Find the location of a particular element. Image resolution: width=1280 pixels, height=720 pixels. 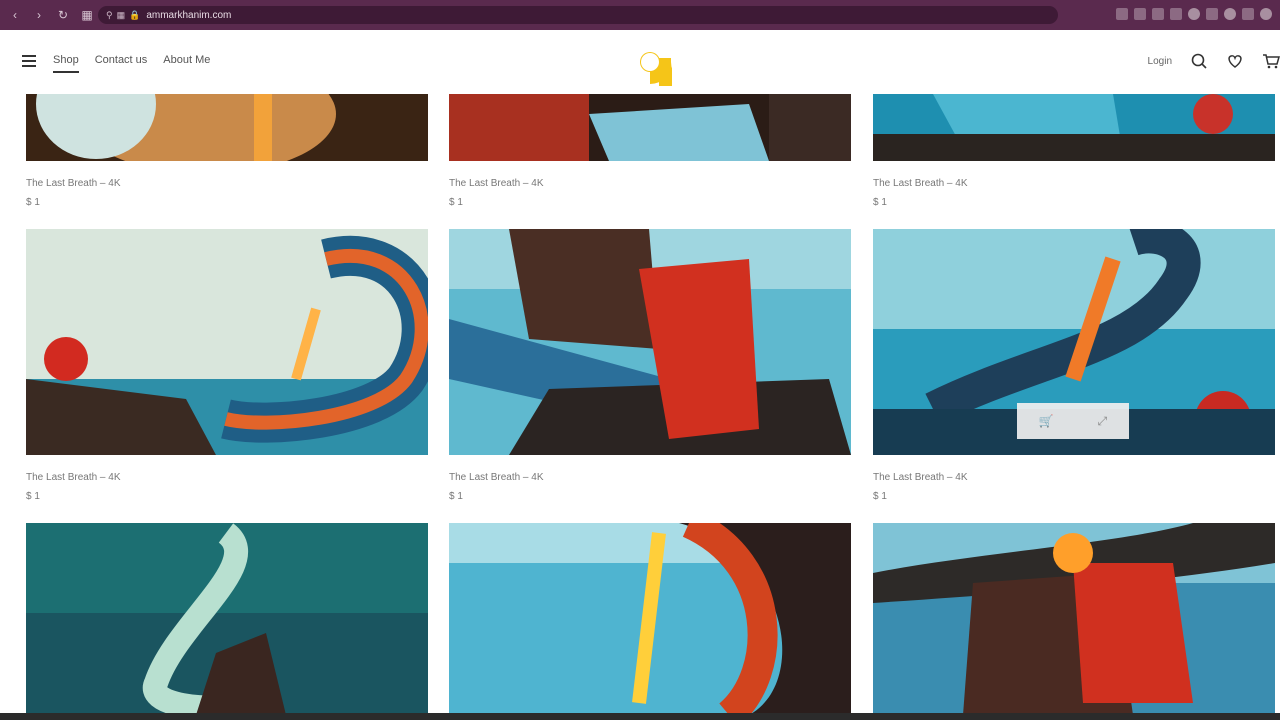

extension-icons is located at coordinates (1194, 14).